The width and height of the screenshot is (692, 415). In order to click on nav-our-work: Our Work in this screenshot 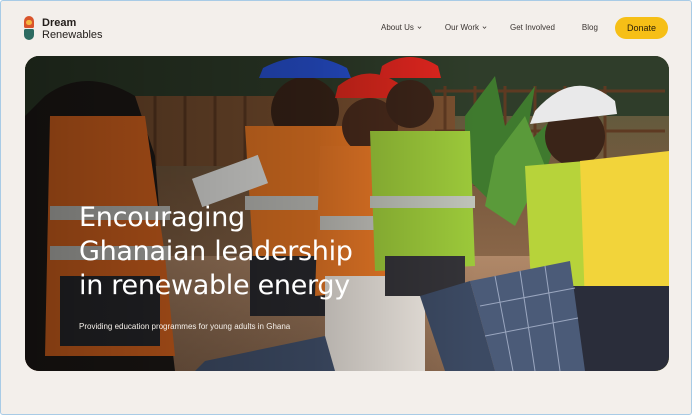, I will do `click(466, 27)`.